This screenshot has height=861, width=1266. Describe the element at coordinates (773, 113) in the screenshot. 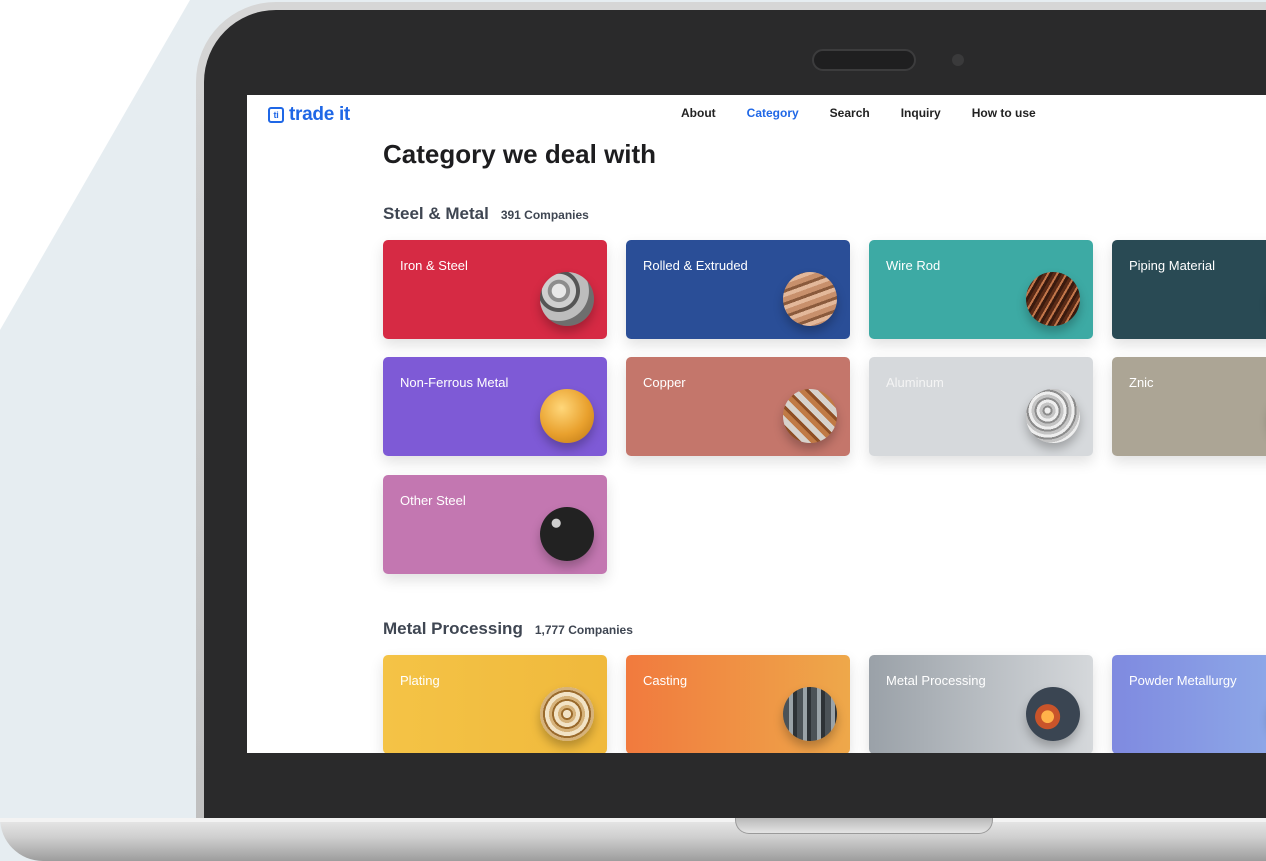

I see `nav-item-category: Category` at that location.